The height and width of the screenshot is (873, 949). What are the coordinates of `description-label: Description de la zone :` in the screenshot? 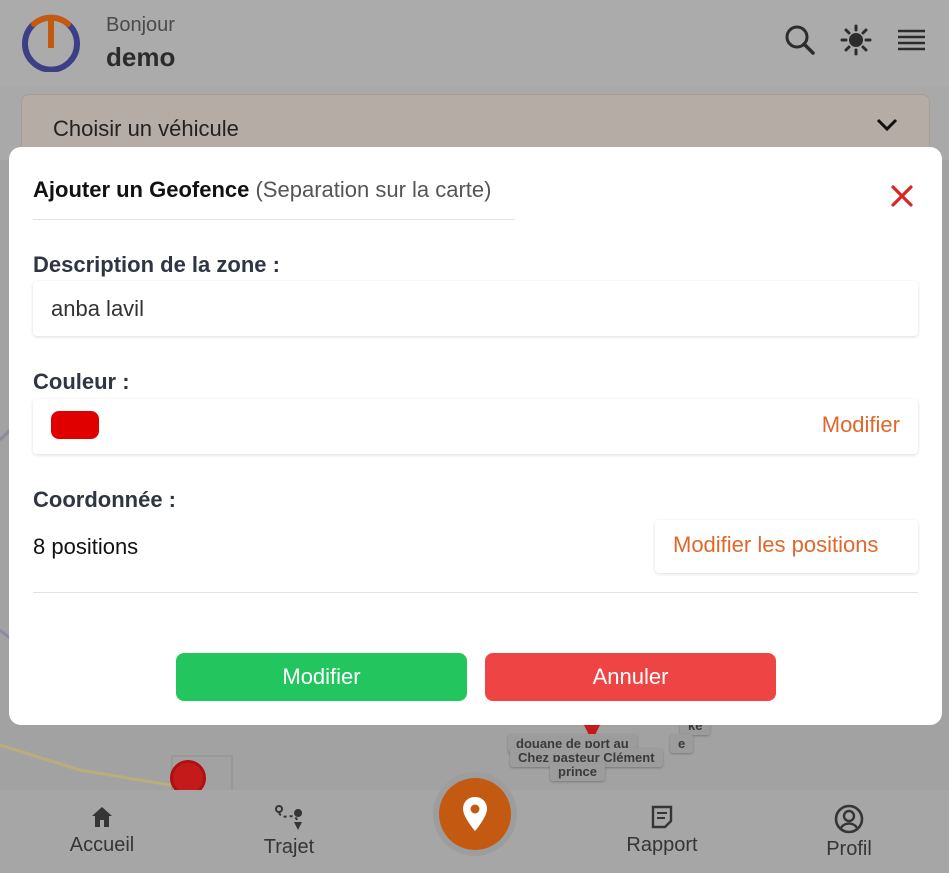 It's located at (156, 264).